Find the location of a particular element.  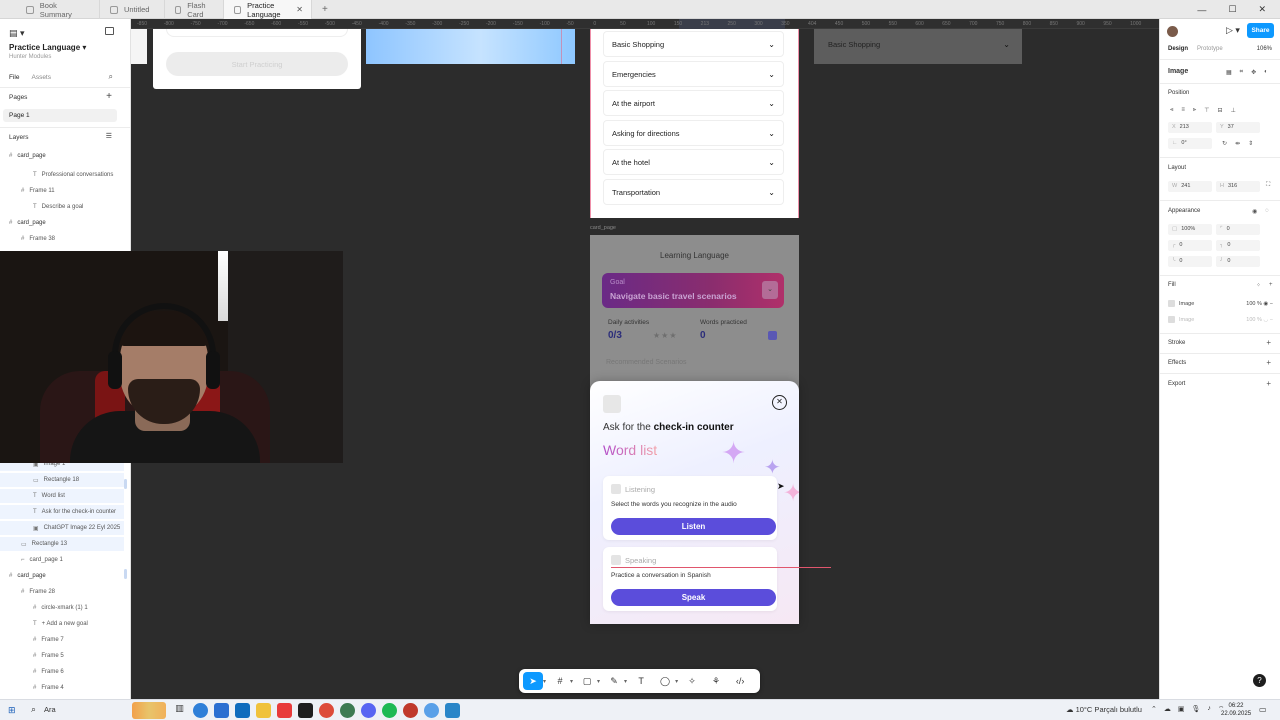

pen-tool-icon: ✎ is located at coordinates (614, 681).